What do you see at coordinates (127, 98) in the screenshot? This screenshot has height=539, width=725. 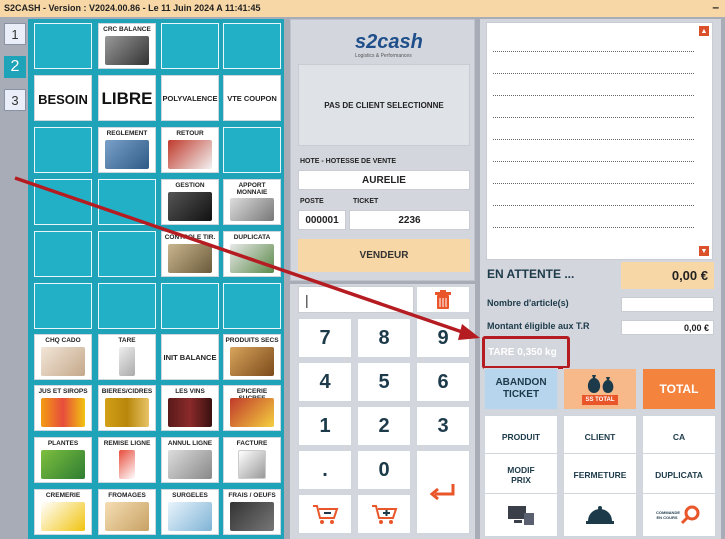 I see `libre-button: LIBRE` at bounding box center [127, 98].